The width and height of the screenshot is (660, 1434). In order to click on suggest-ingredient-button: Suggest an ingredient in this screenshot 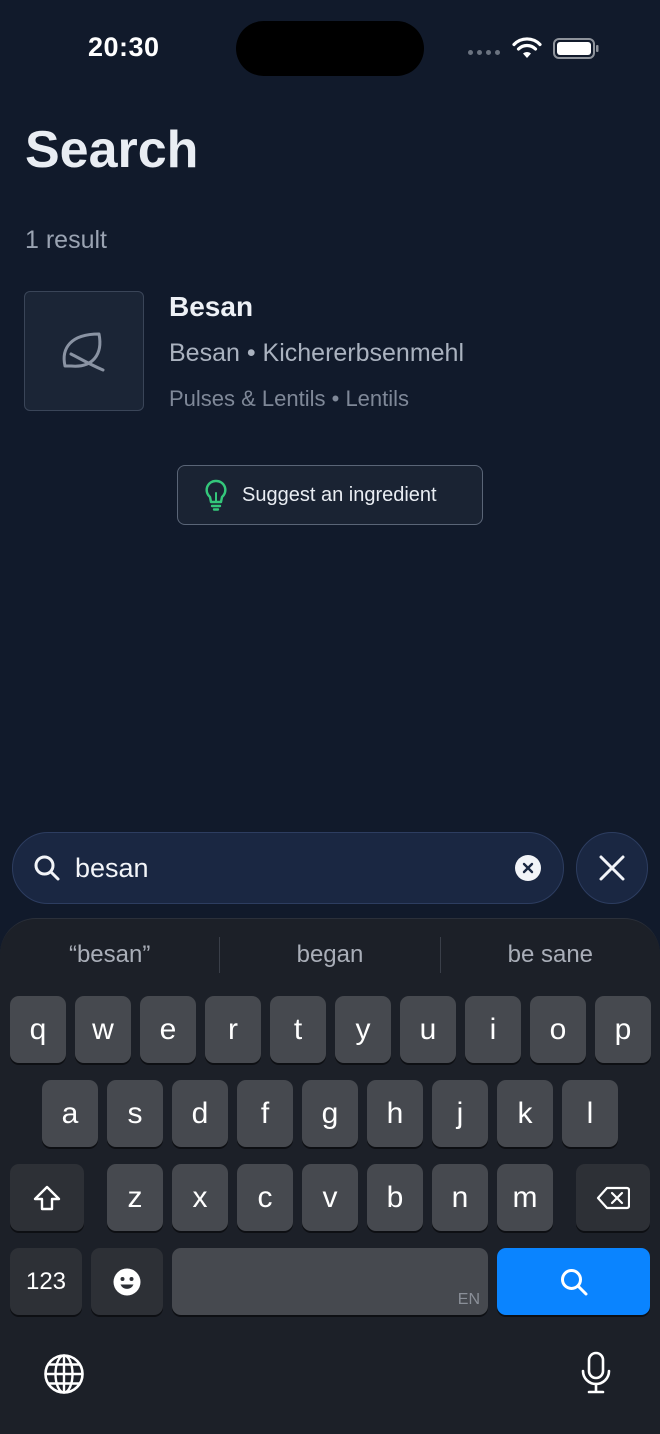, I will do `click(330, 495)`.